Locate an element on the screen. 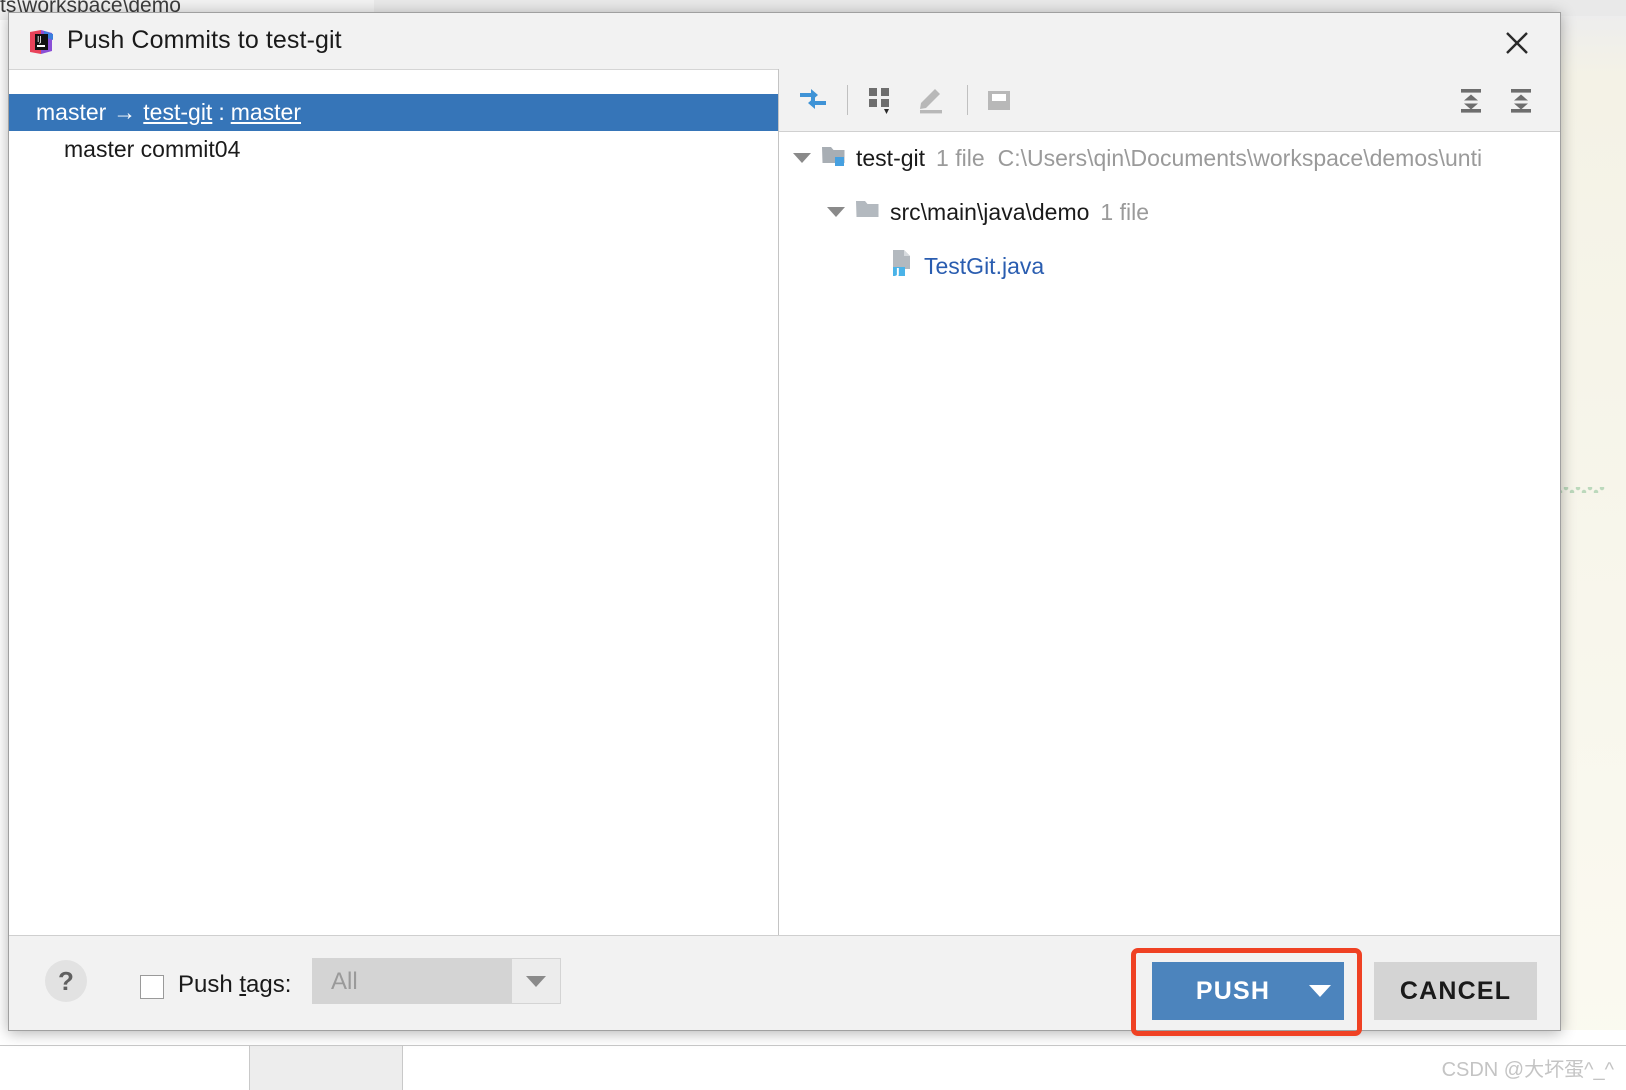  push-tags-checkbox is located at coordinates (152, 987).